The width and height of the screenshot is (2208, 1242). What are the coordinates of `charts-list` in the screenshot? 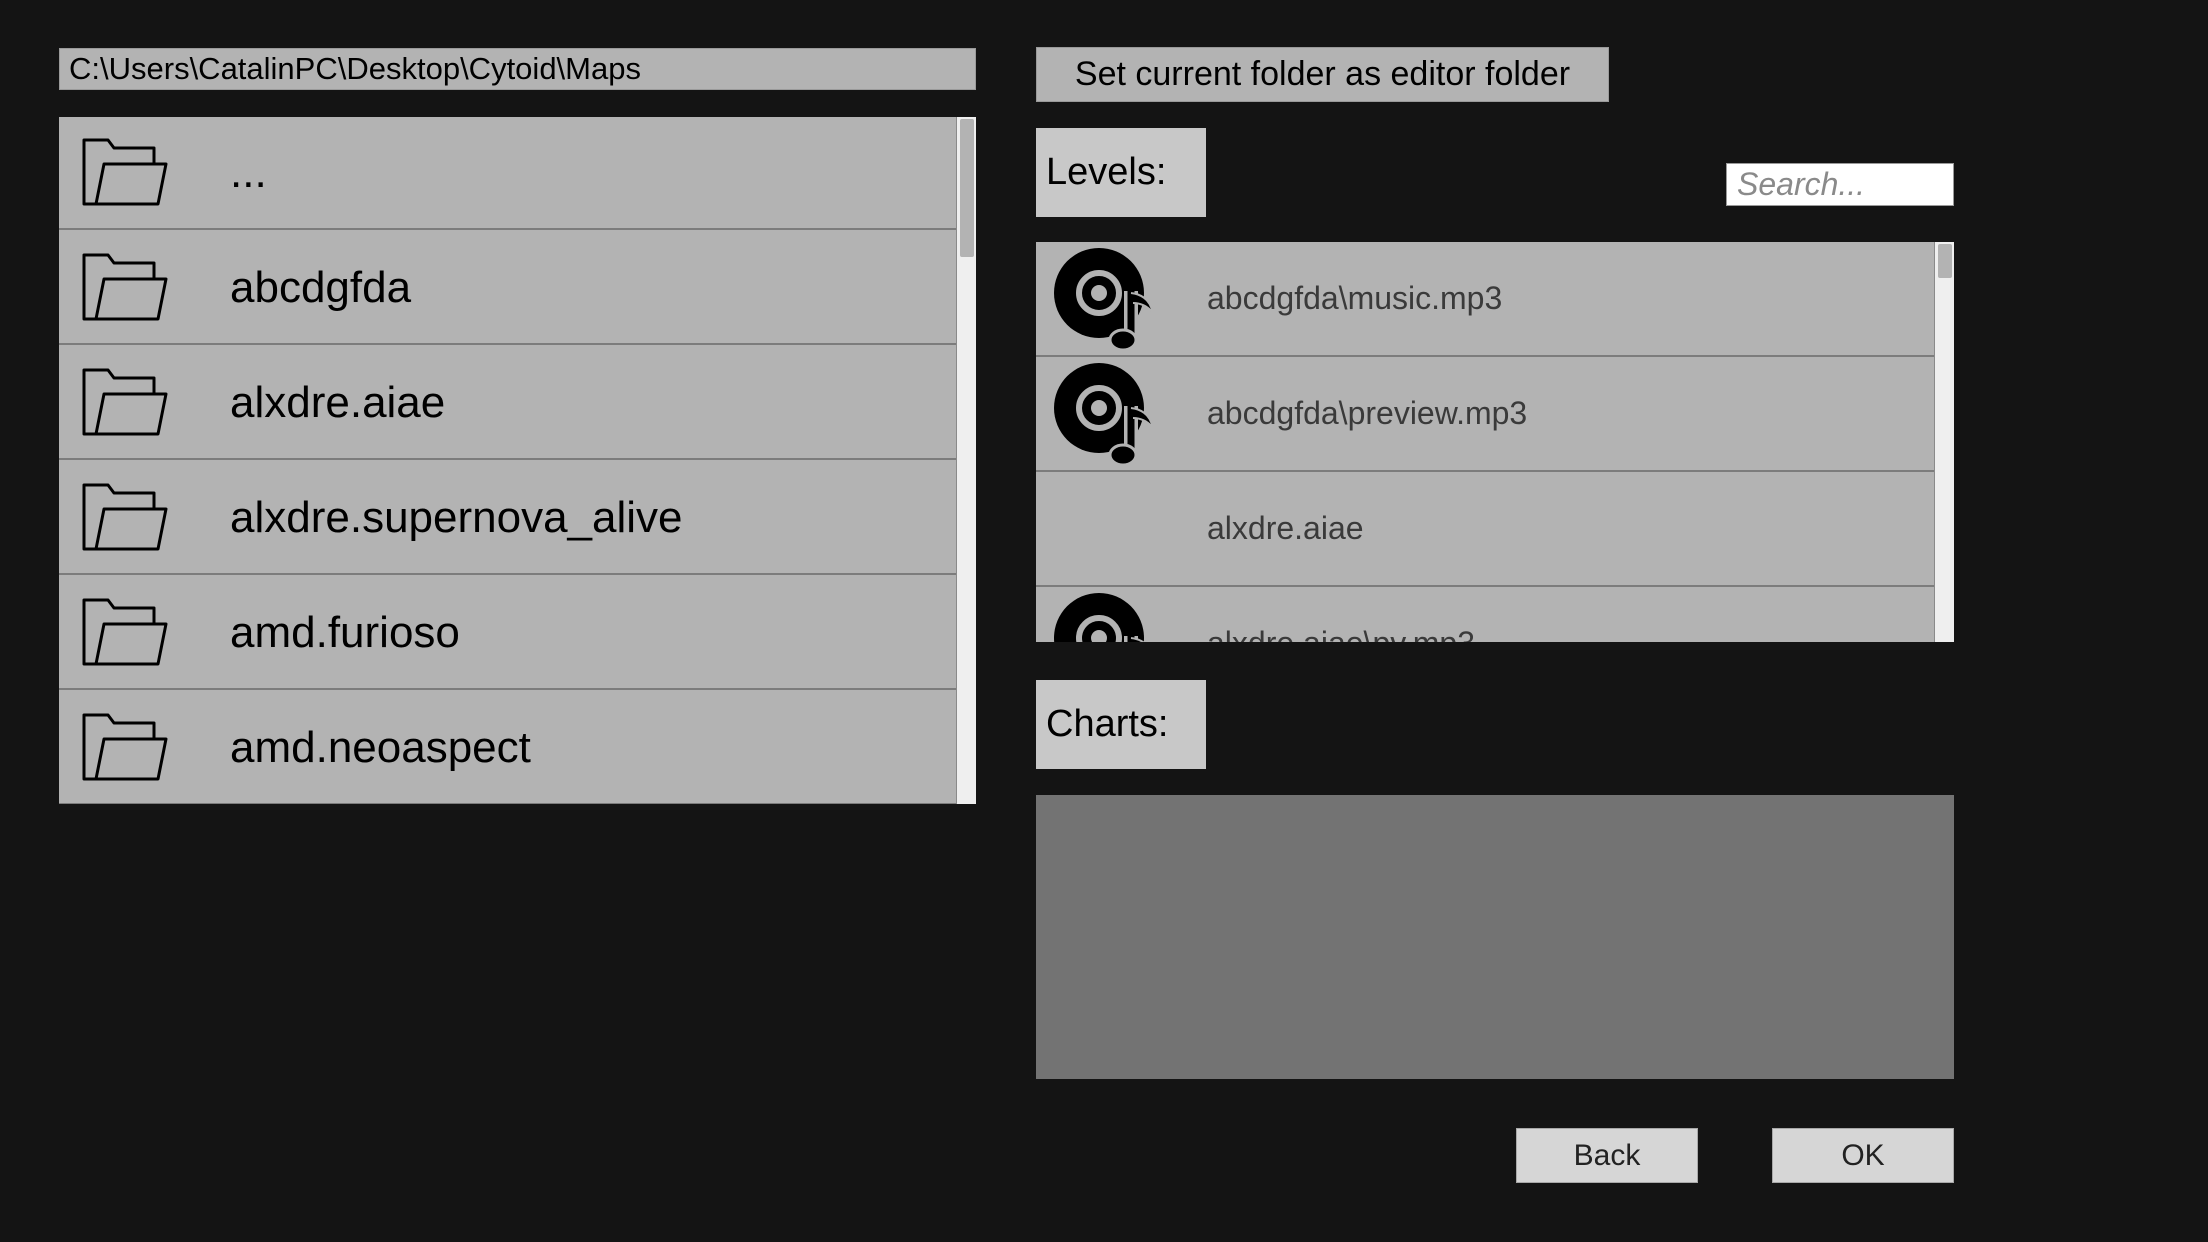 It's located at (1495, 937).